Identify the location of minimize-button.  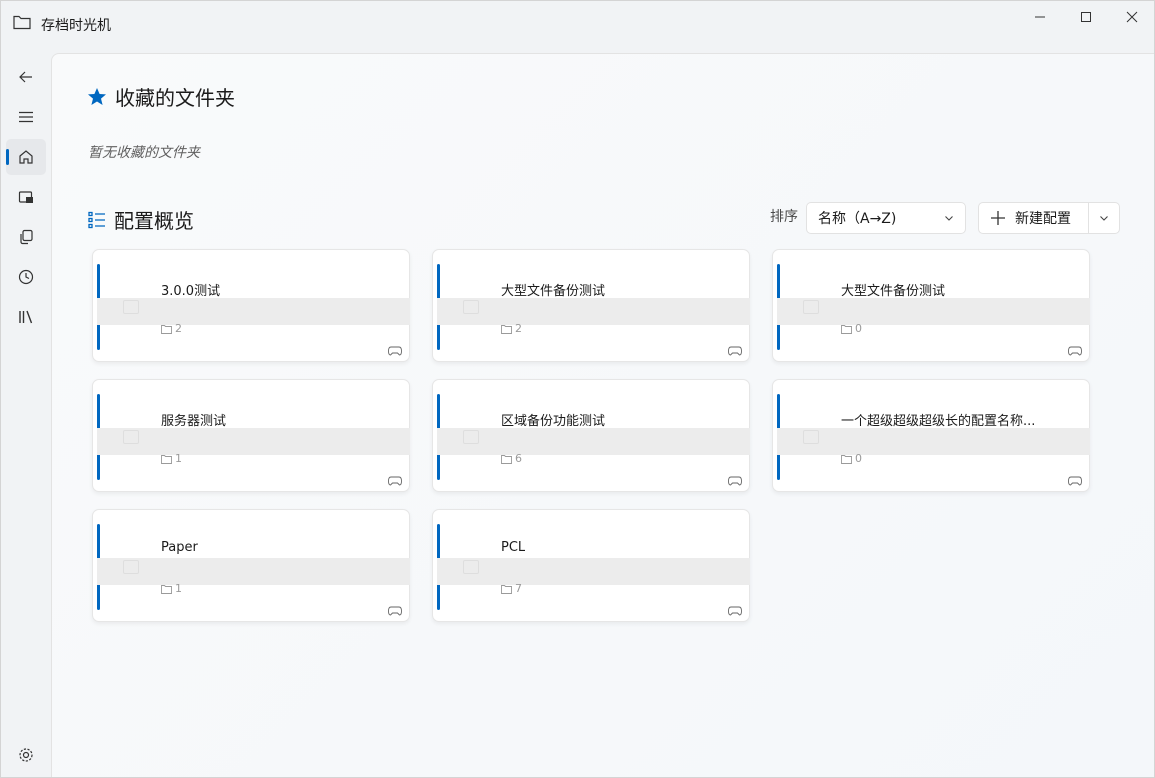
(1040, 17).